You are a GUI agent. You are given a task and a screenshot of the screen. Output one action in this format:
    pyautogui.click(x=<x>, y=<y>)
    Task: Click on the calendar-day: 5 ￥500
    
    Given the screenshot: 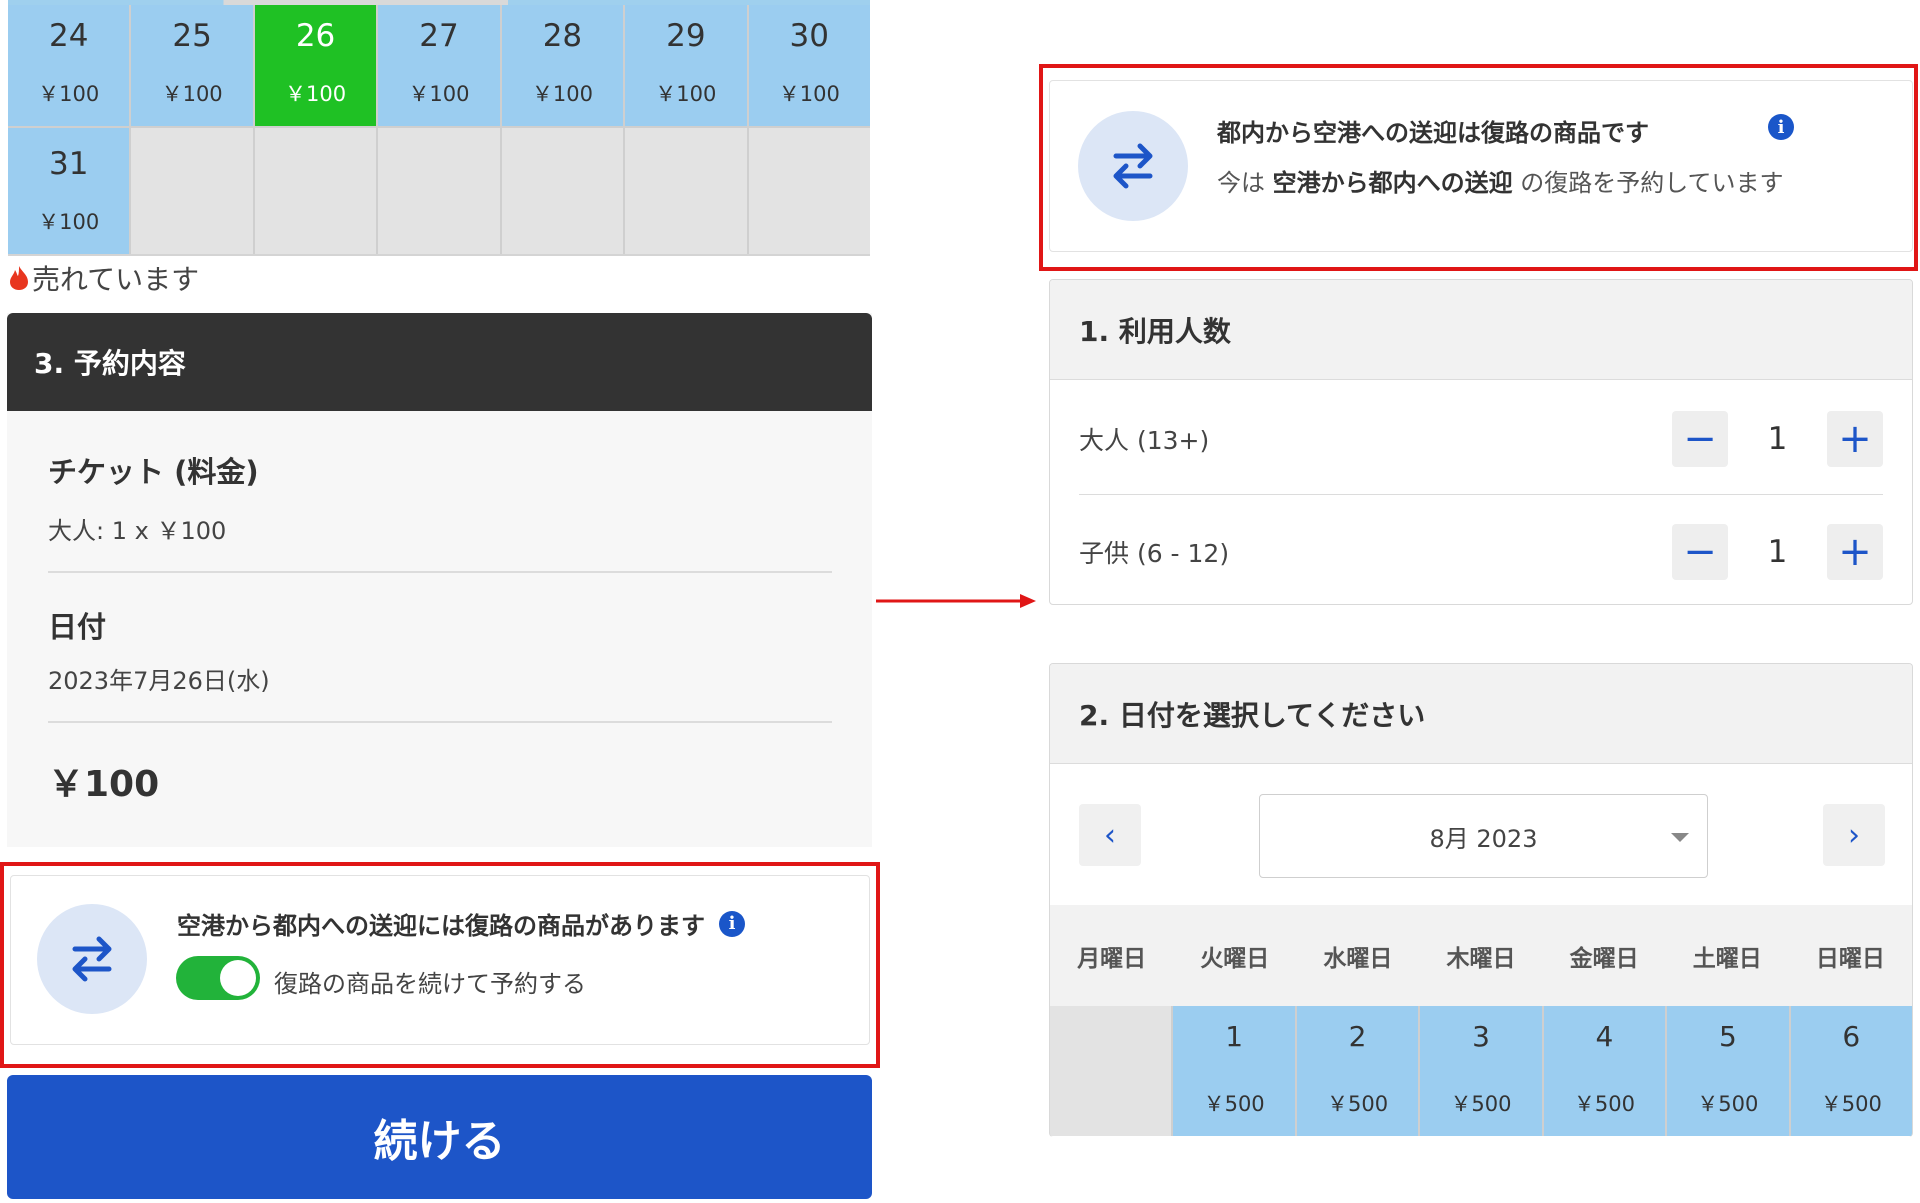 What is the action you would take?
    pyautogui.click(x=1728, y=1071)
    